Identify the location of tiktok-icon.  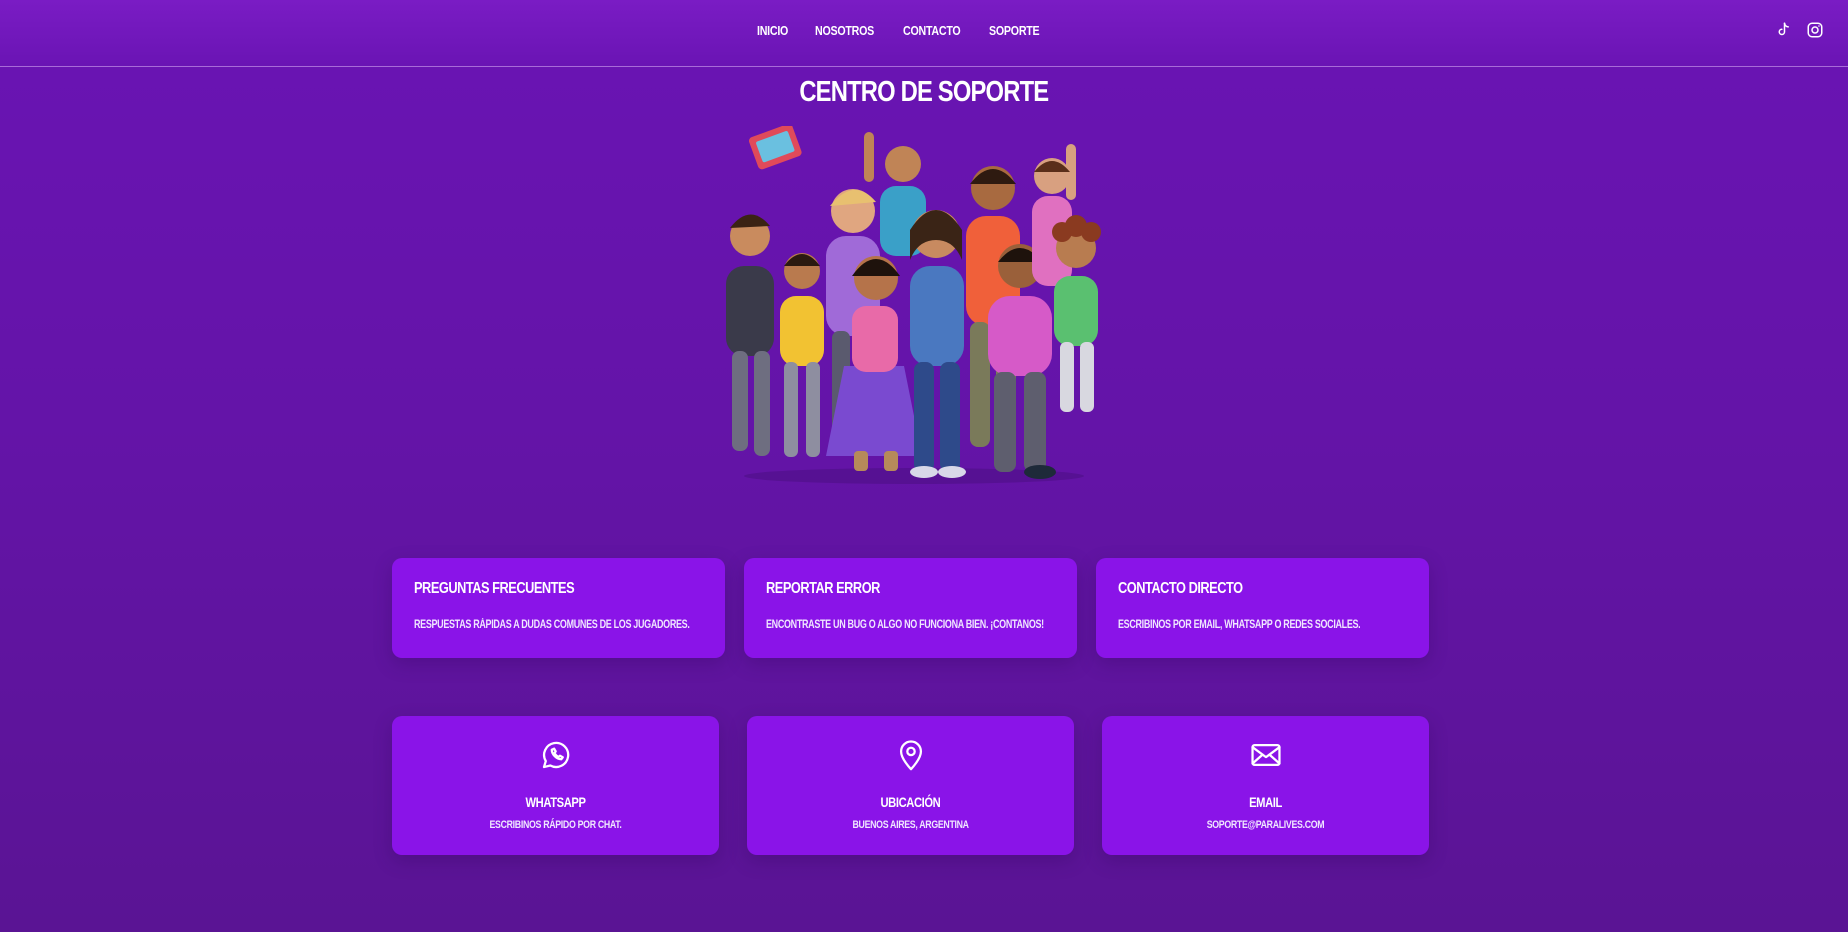
(1783, 30).